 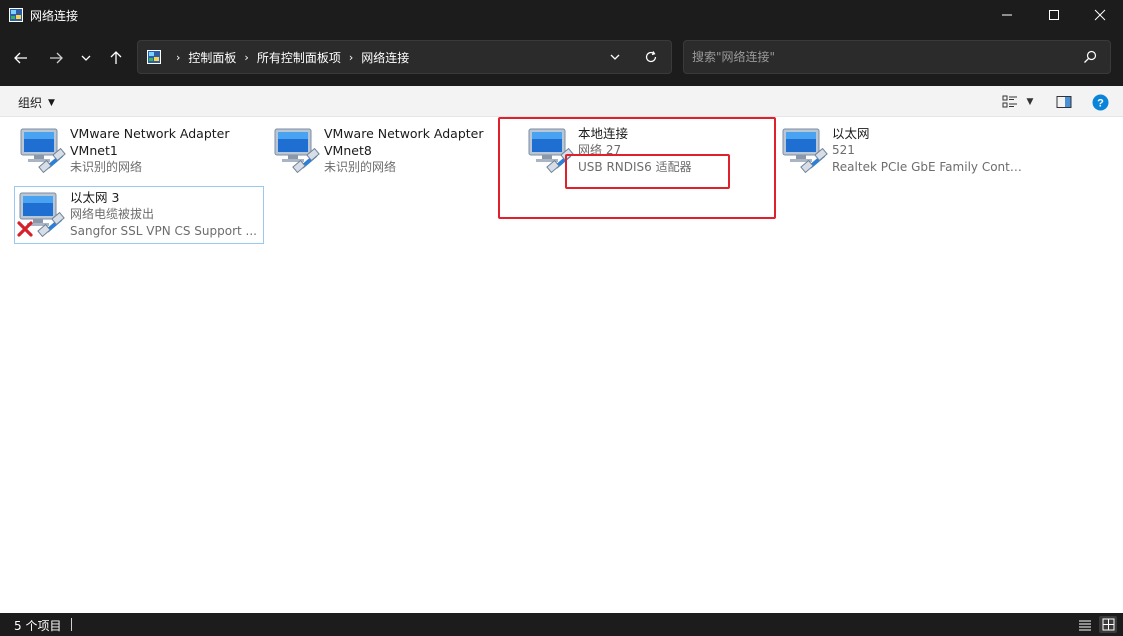 I want to click on organize-label: 组织, so click(x=30, y=103).